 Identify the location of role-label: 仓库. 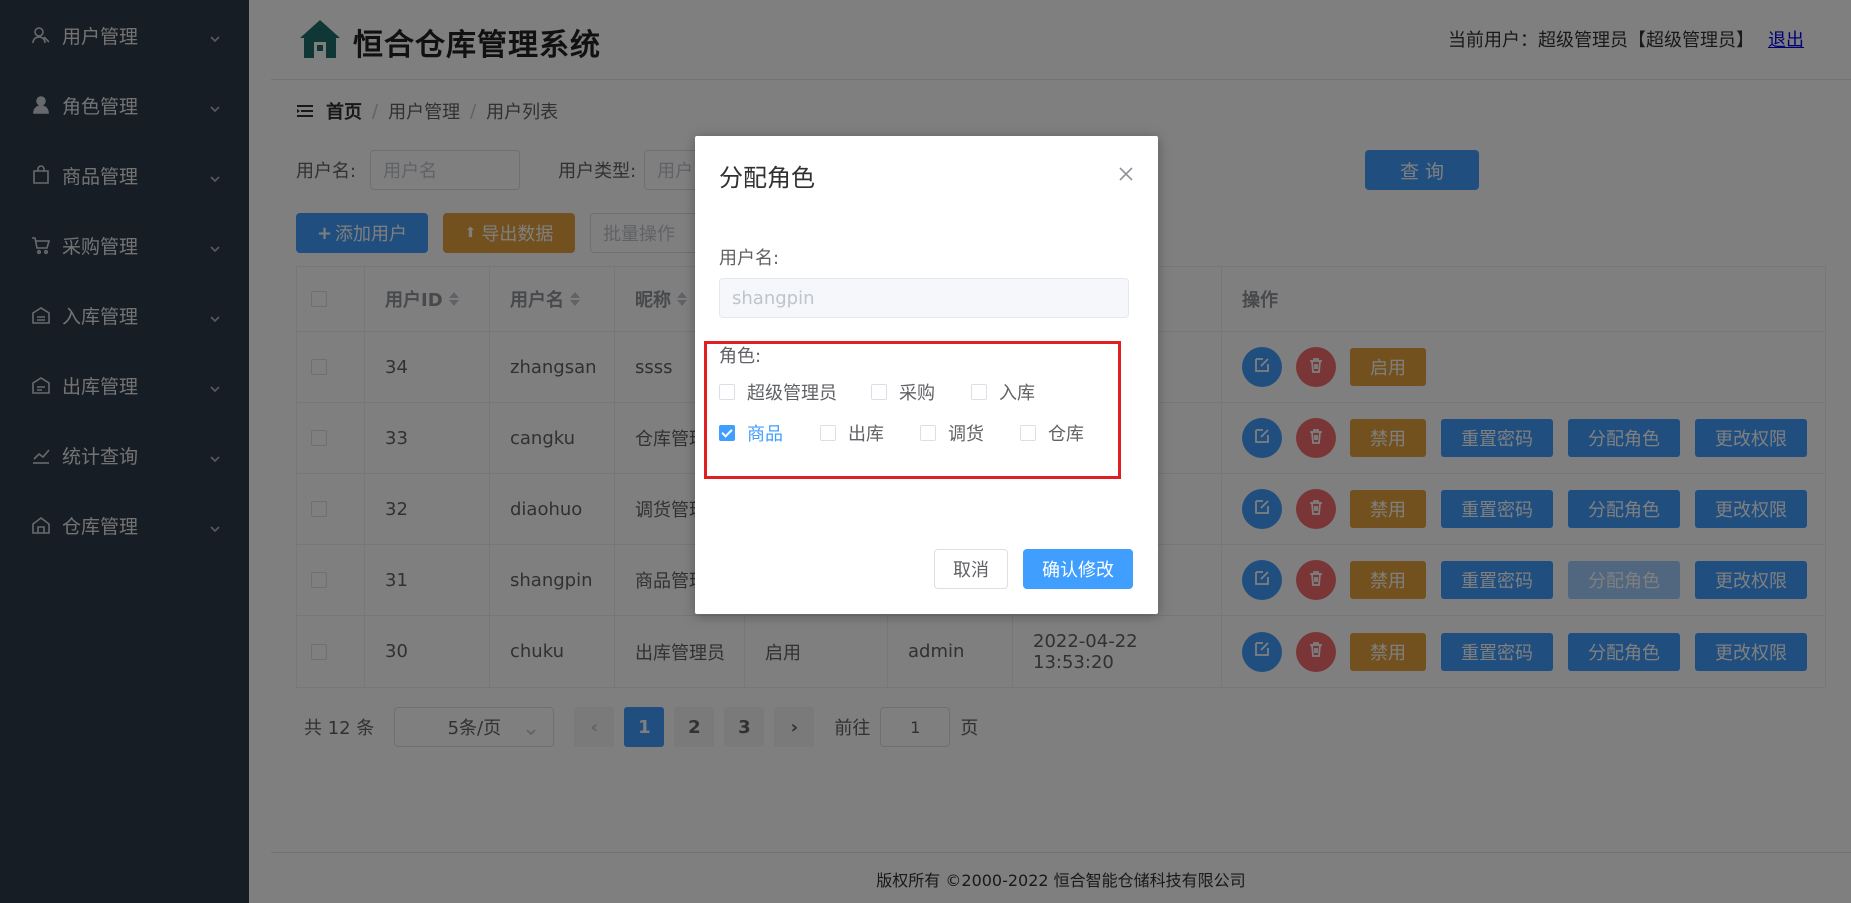
(1066, 434).